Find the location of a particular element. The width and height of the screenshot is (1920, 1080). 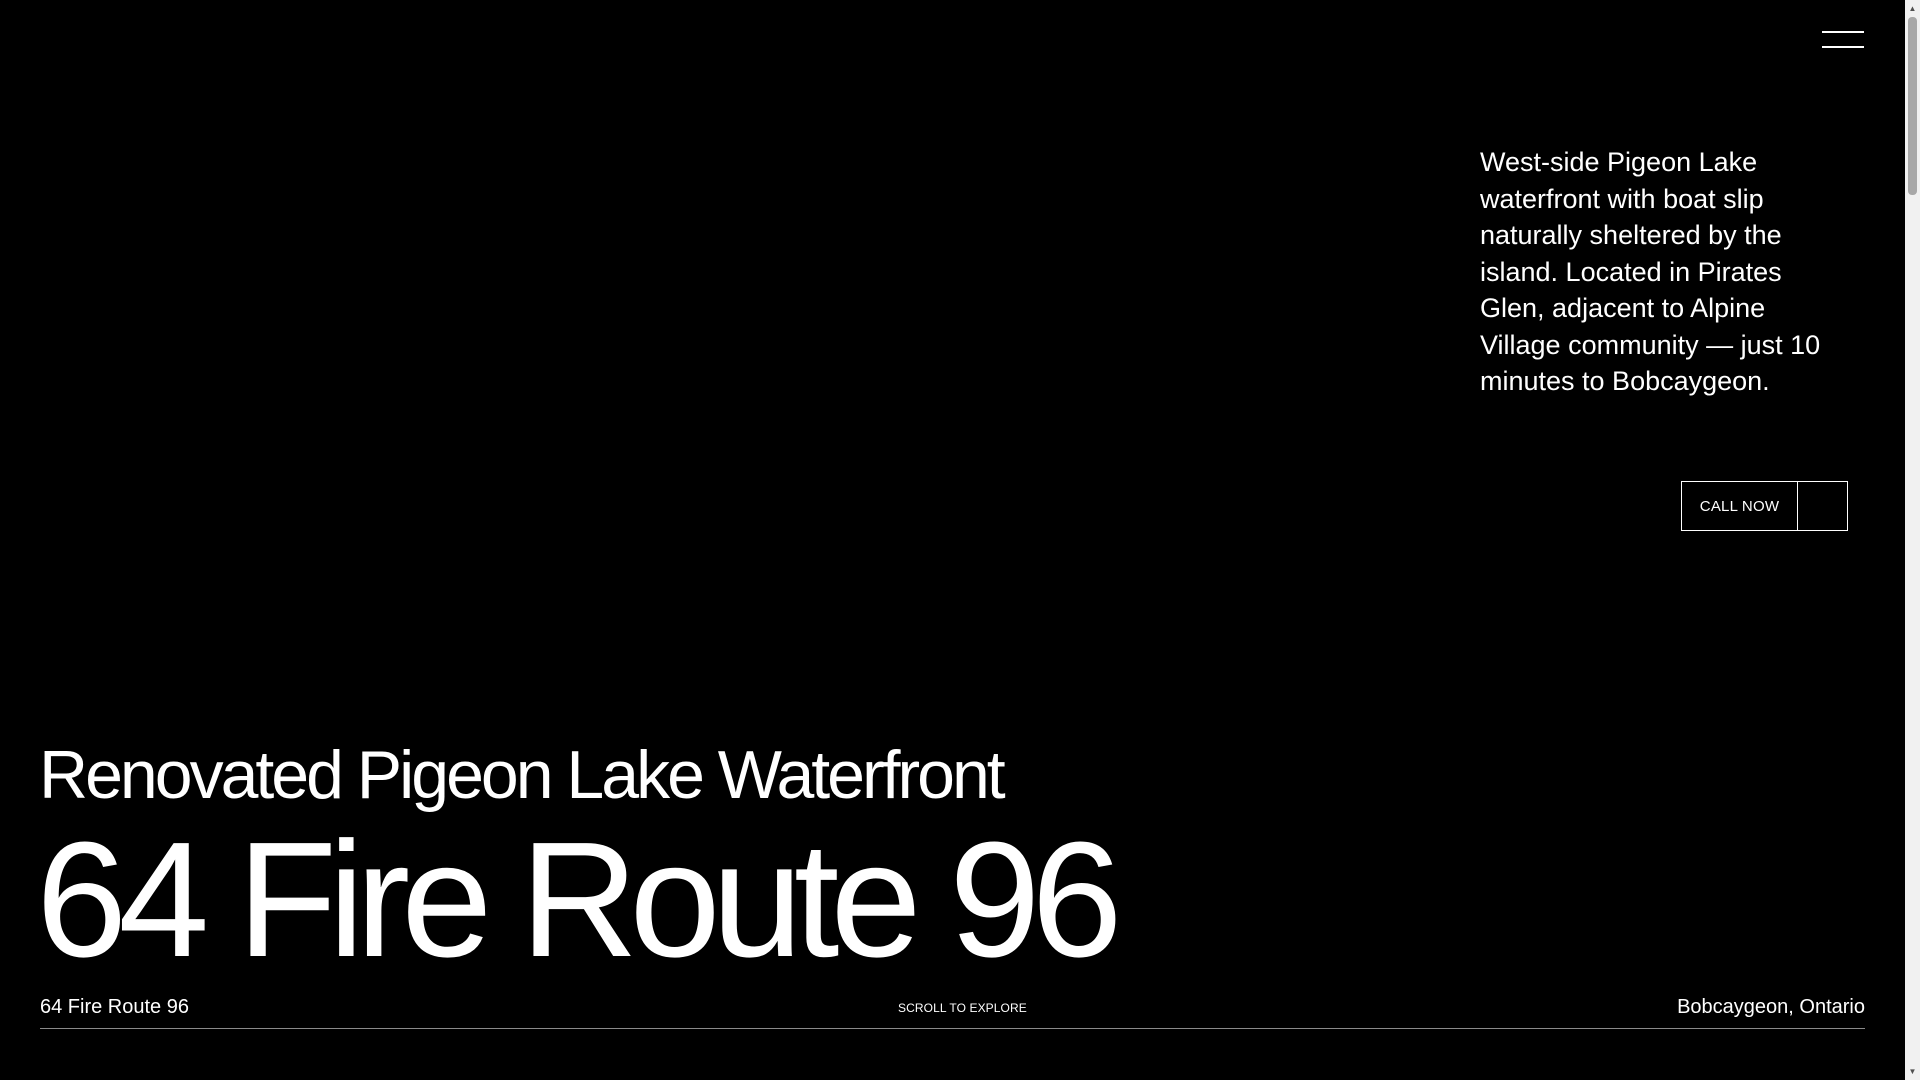

footer-address: 64 Fire Route 96 is located at coordinates (114, 1007).